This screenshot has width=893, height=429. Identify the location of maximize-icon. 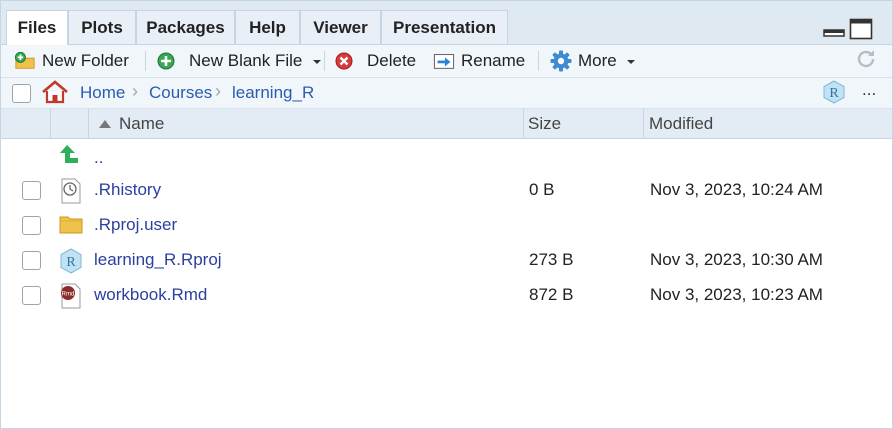
(861, 31).